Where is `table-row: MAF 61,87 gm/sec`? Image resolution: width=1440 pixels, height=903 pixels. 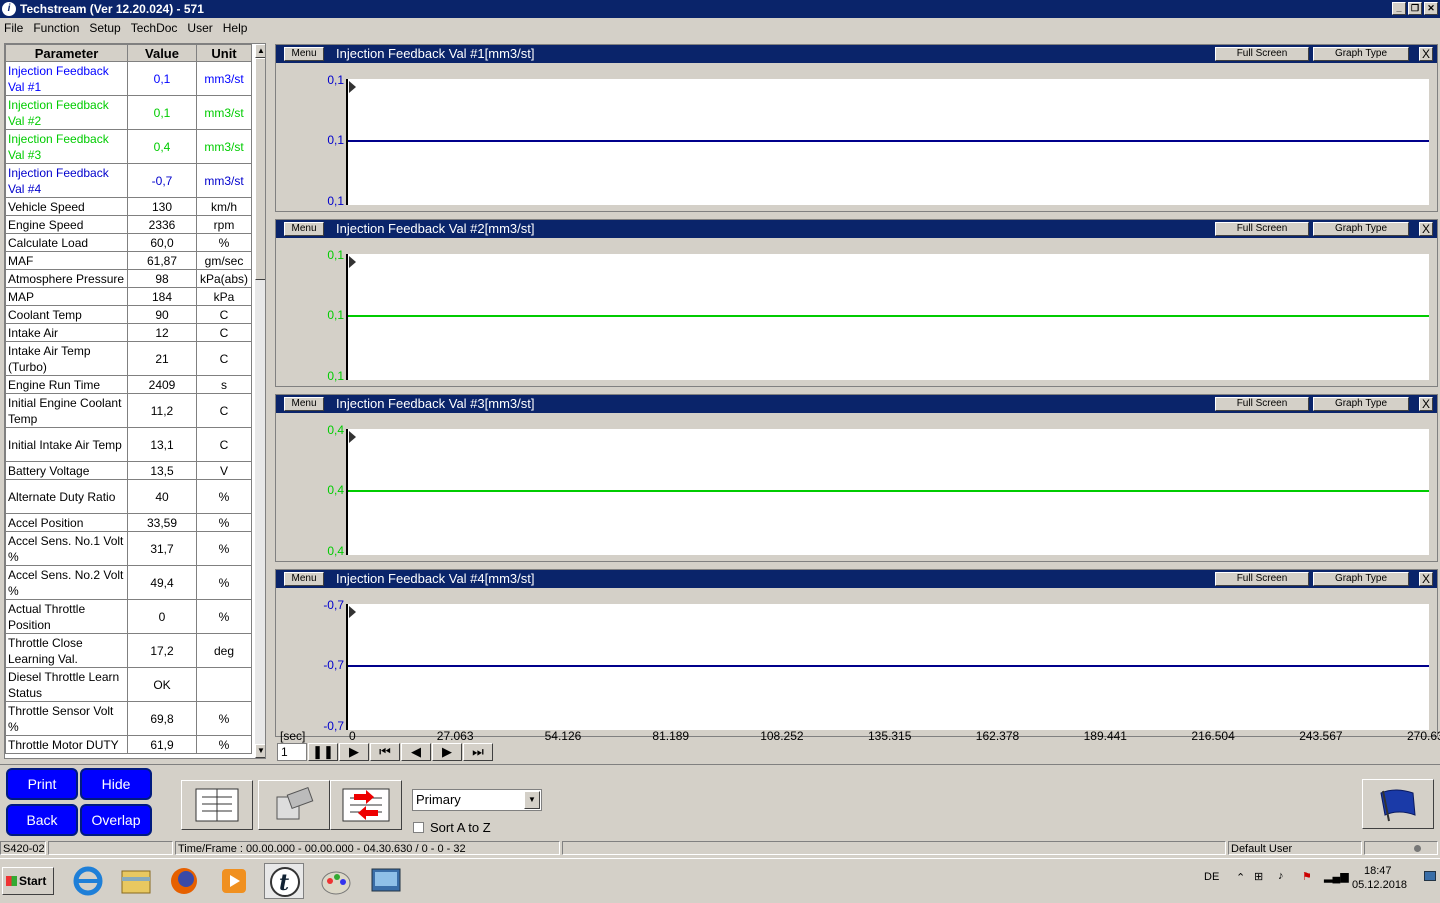
table-row: MAF 61,87 gm/sec is located at coordinates (128, 260).